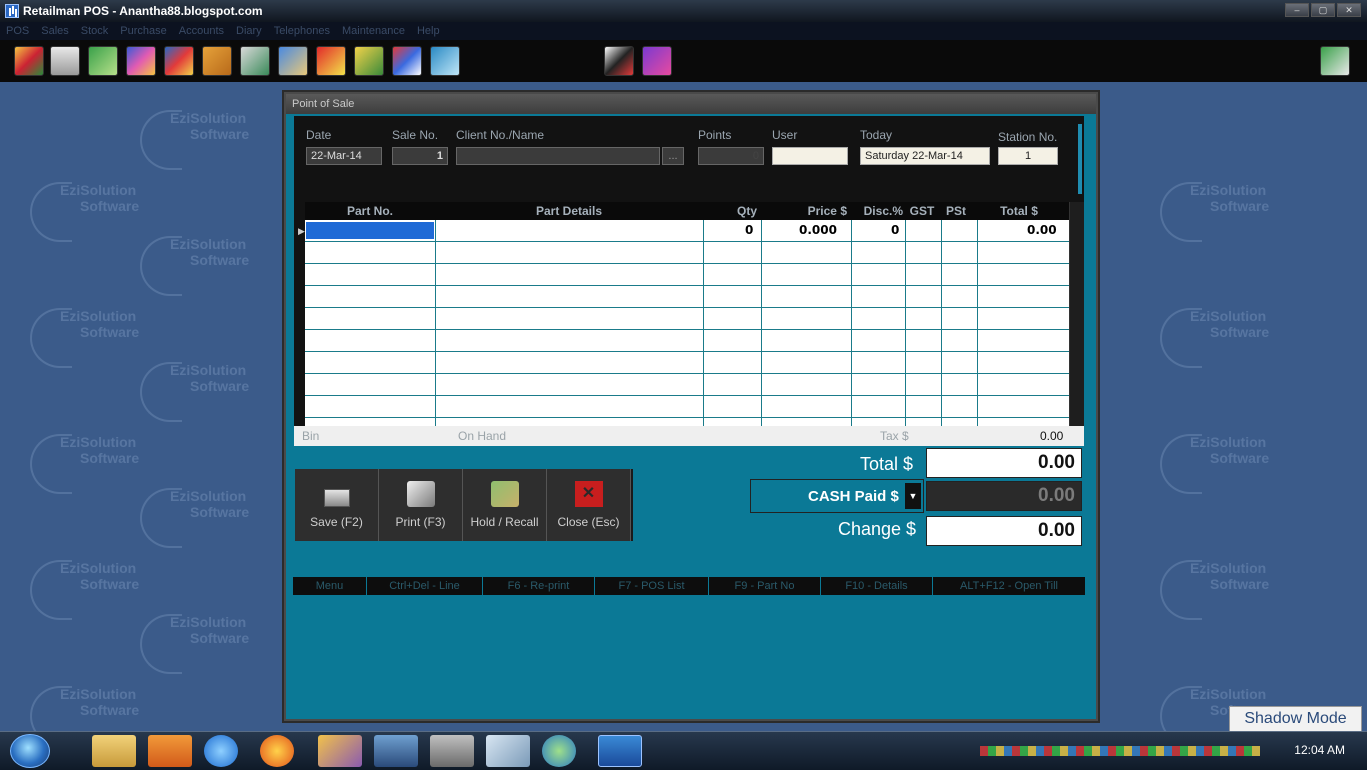  I want to click on column-disc: Disc.%, so click(878, 211).